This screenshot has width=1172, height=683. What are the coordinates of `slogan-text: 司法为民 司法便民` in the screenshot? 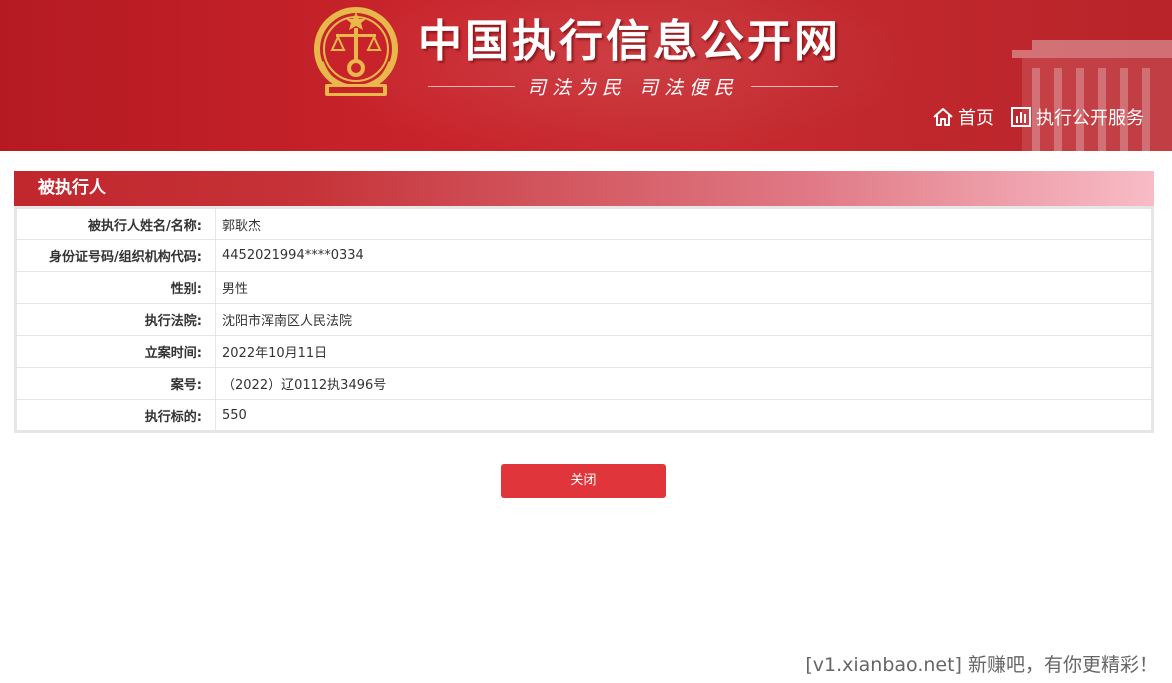 It's located at (633, 87).